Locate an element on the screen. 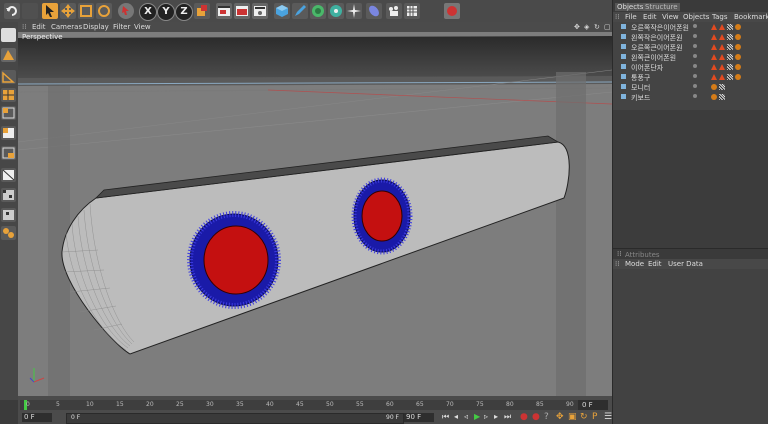 This screenshot has width=768, height=424. end-frame-field: 90 F is located at coordinates (419, 417).